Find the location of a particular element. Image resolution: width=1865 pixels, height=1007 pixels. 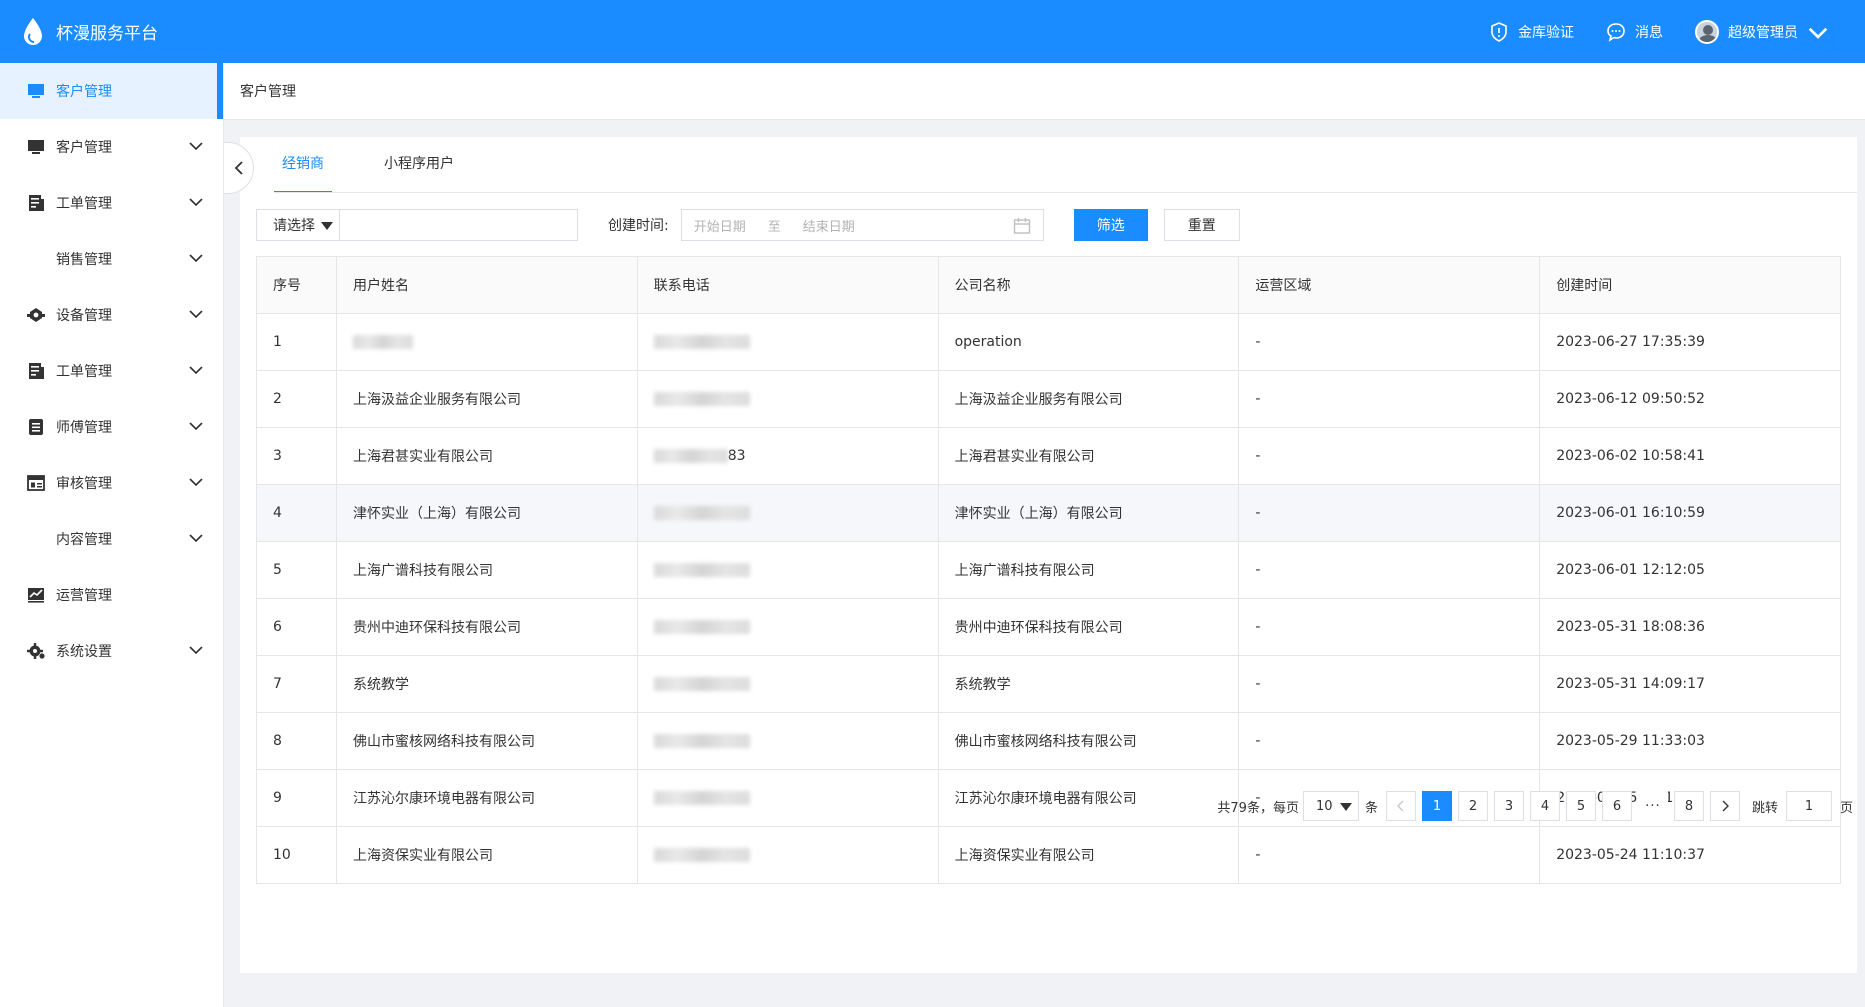

end-date-input: 结束日期 is located at coordinates (829, 225).